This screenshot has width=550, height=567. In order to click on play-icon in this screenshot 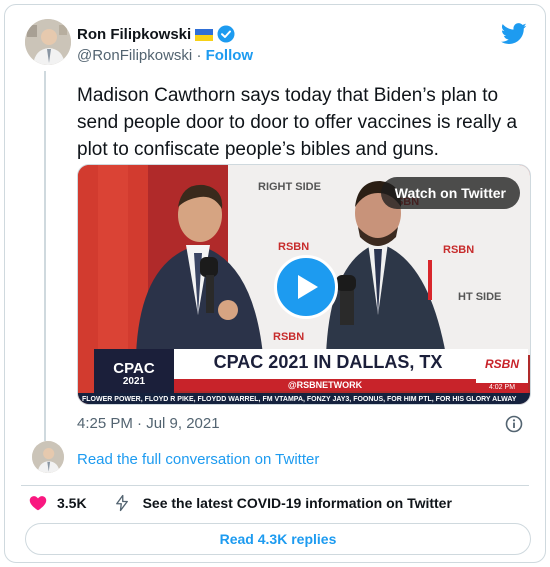, I will do `click(308, 287)`.